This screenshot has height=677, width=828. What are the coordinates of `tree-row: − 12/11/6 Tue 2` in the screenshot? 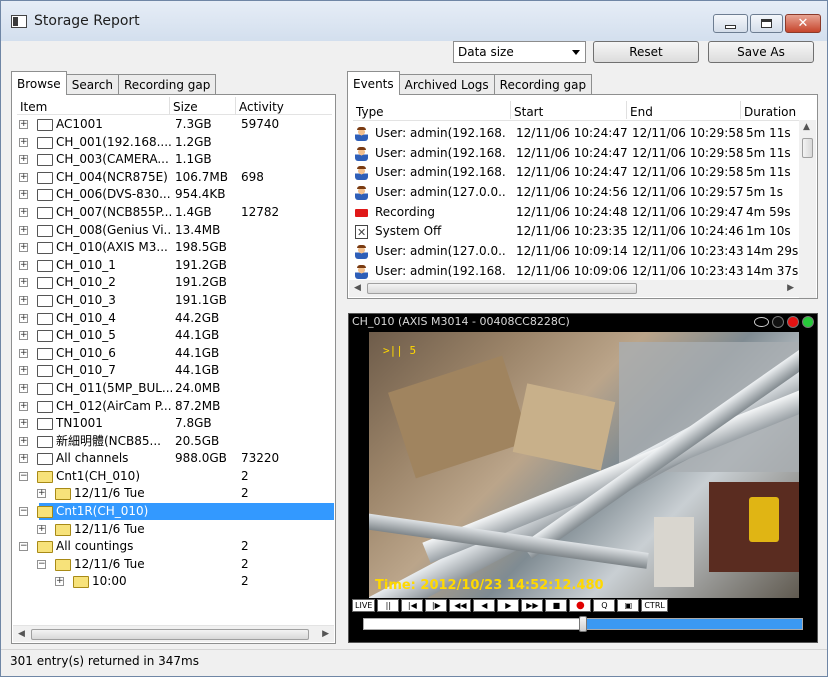 It's located at (174, 565).